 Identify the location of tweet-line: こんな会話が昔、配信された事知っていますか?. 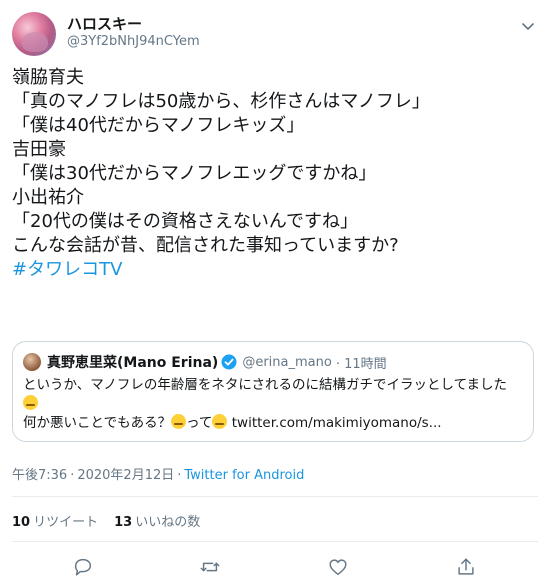
(205, 245).